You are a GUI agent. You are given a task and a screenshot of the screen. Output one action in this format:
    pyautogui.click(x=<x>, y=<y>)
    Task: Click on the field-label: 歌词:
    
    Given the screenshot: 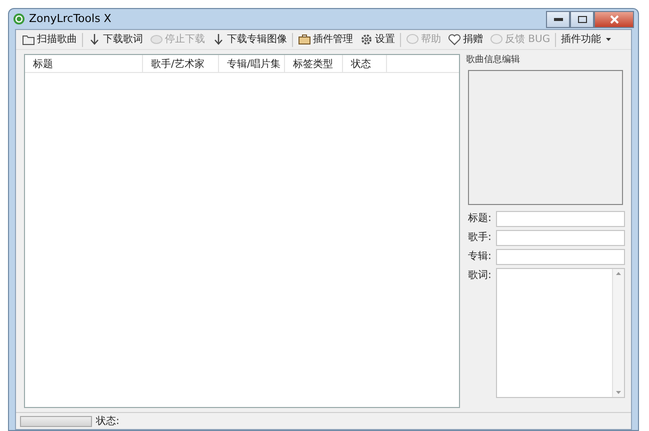 What is the action you would take?
    pyautogui.click(x=480, y=275)
    